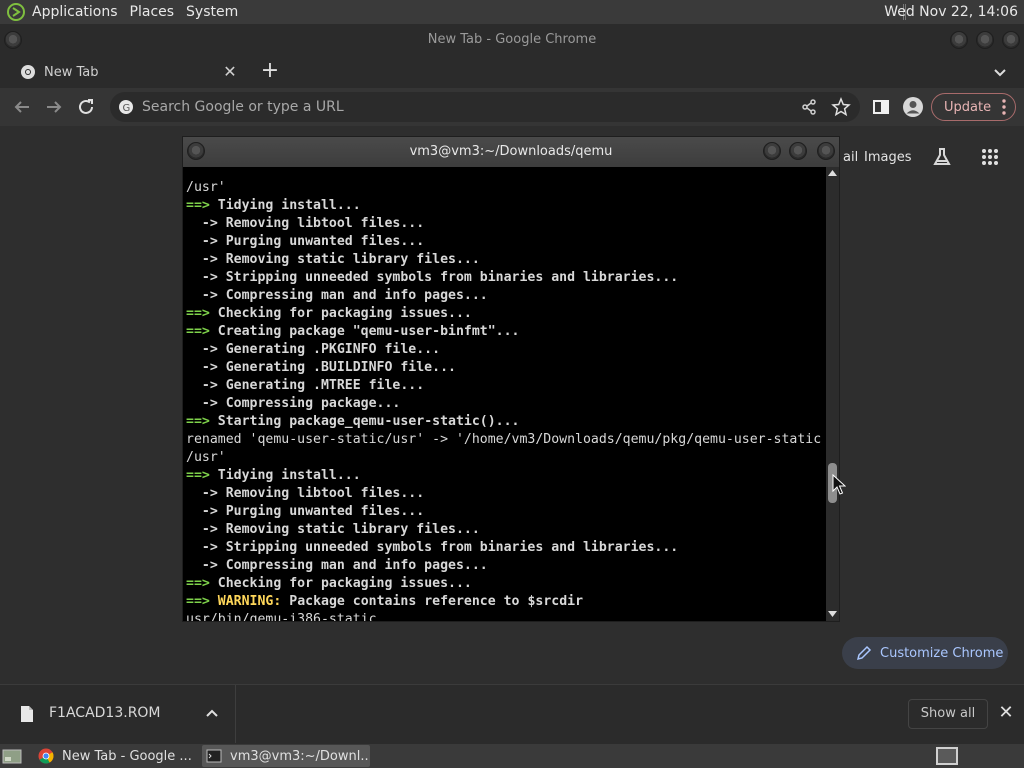 The height and width of the screenshot is (768, 1024). I want to click on tab-new-tab: New Tab ✕, so click(128, 72).